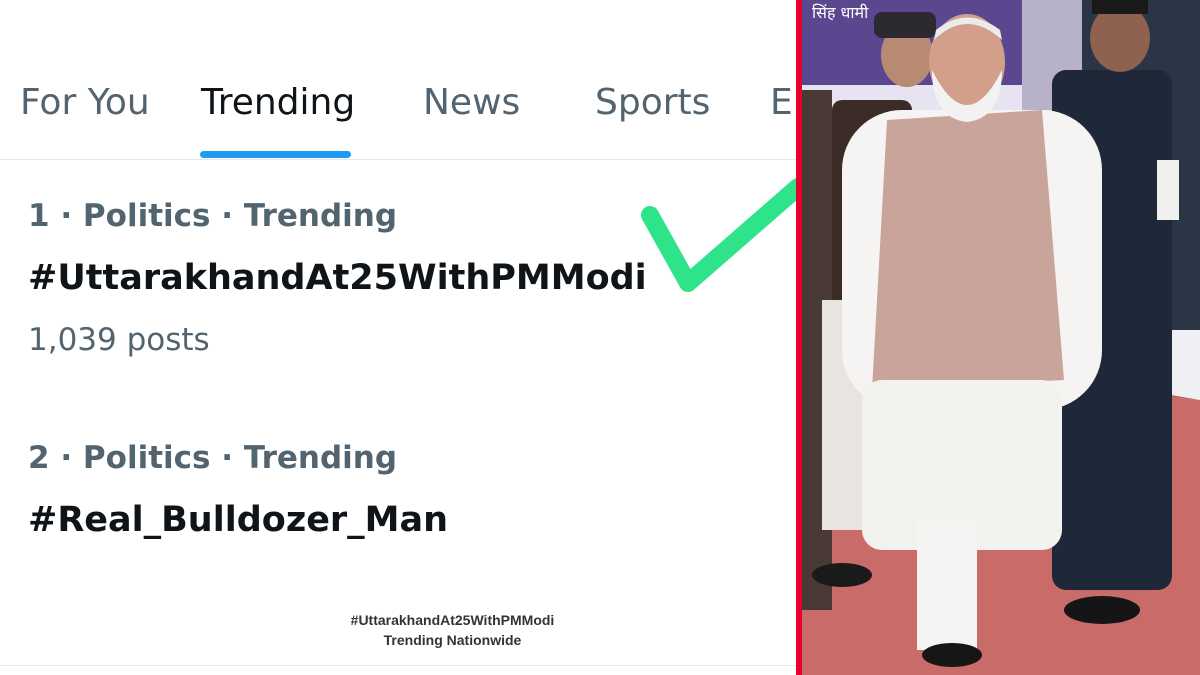  Describe the element at coordinates (471, 102) in the screenshot. I see `tab-news: News` at that location.